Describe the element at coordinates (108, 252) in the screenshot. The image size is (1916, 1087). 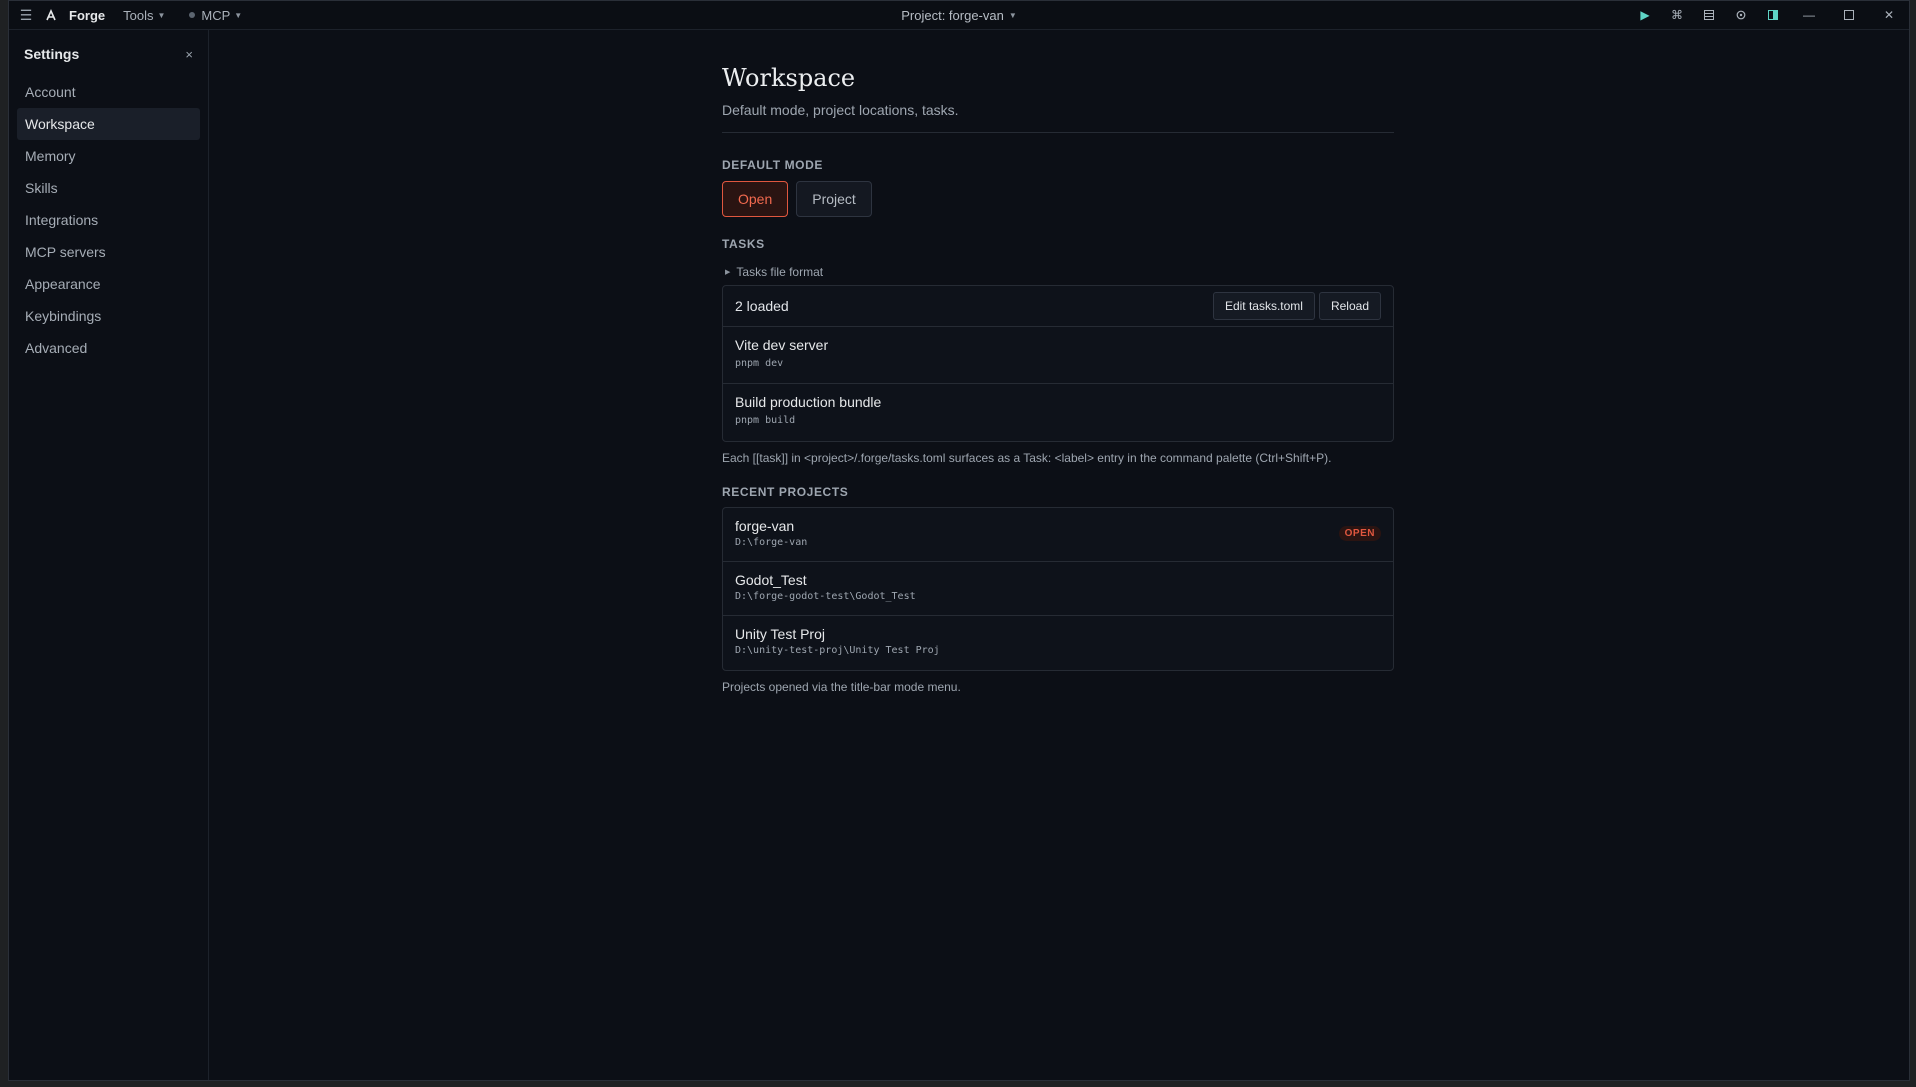
I see `sidebar-item-mcp-servers: MCP servers` at that location.